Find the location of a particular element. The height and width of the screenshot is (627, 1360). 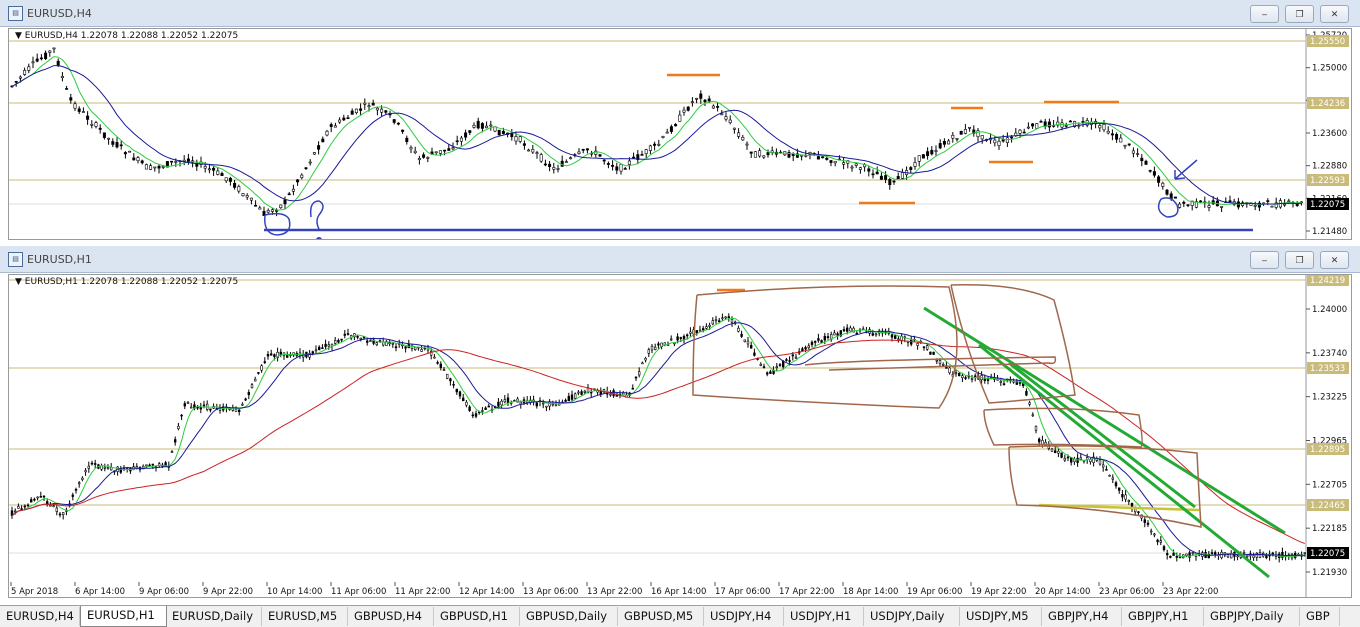

chart-tab: USDJPY,H1 is located at coordinates (824, 616).